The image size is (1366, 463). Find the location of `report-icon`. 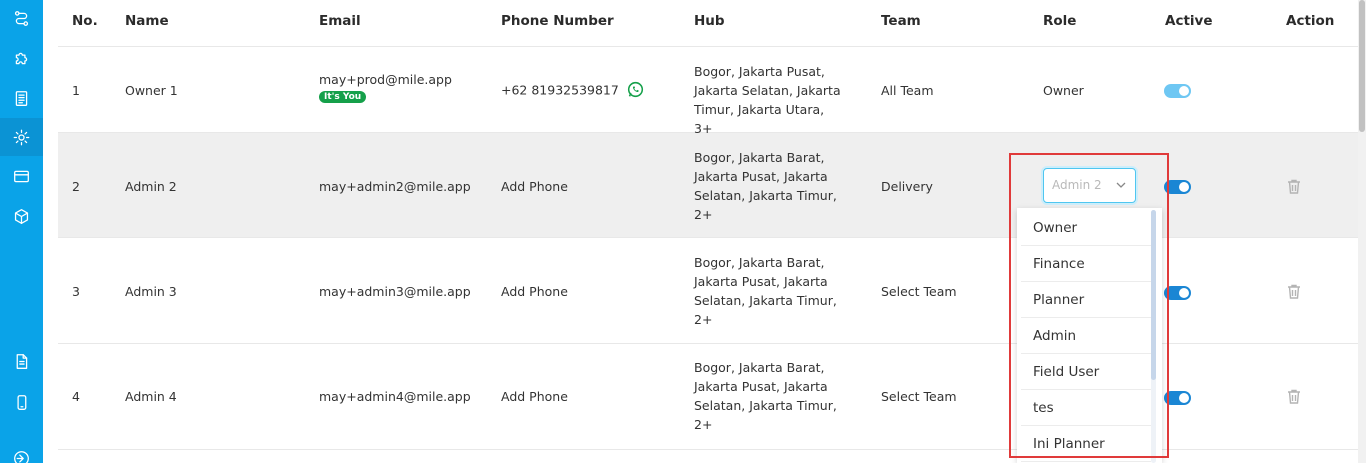

report-icon is located at coordinates (21, 361).